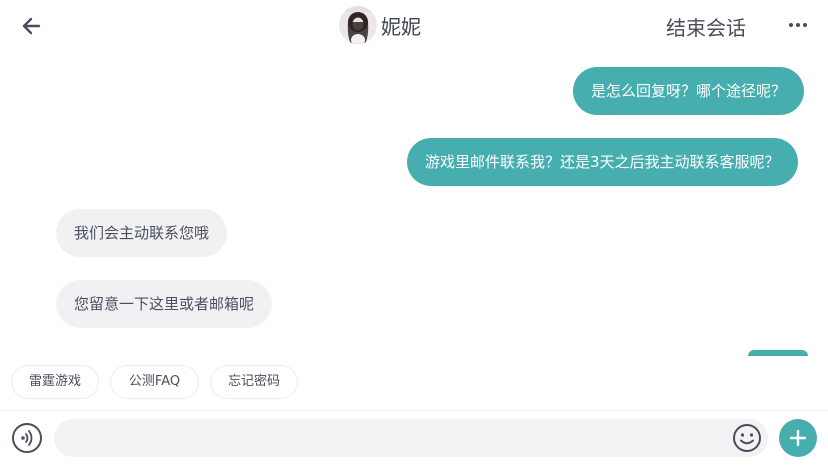 The width and height of the screenshot is (828, 466). I want to click on chat-header: 妮妮 结束会话, so click(414, 27).